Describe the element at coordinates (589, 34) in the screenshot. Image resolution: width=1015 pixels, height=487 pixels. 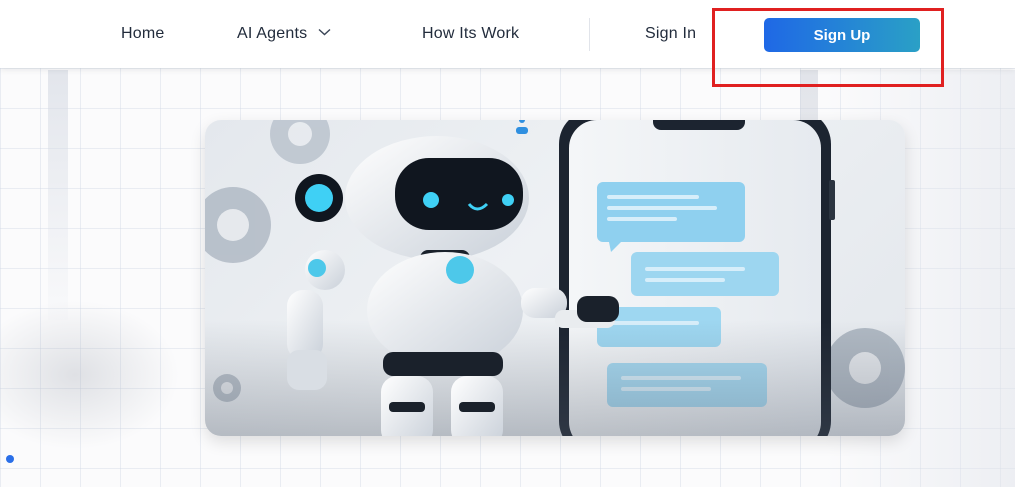
I see `nav-divider` at that location.